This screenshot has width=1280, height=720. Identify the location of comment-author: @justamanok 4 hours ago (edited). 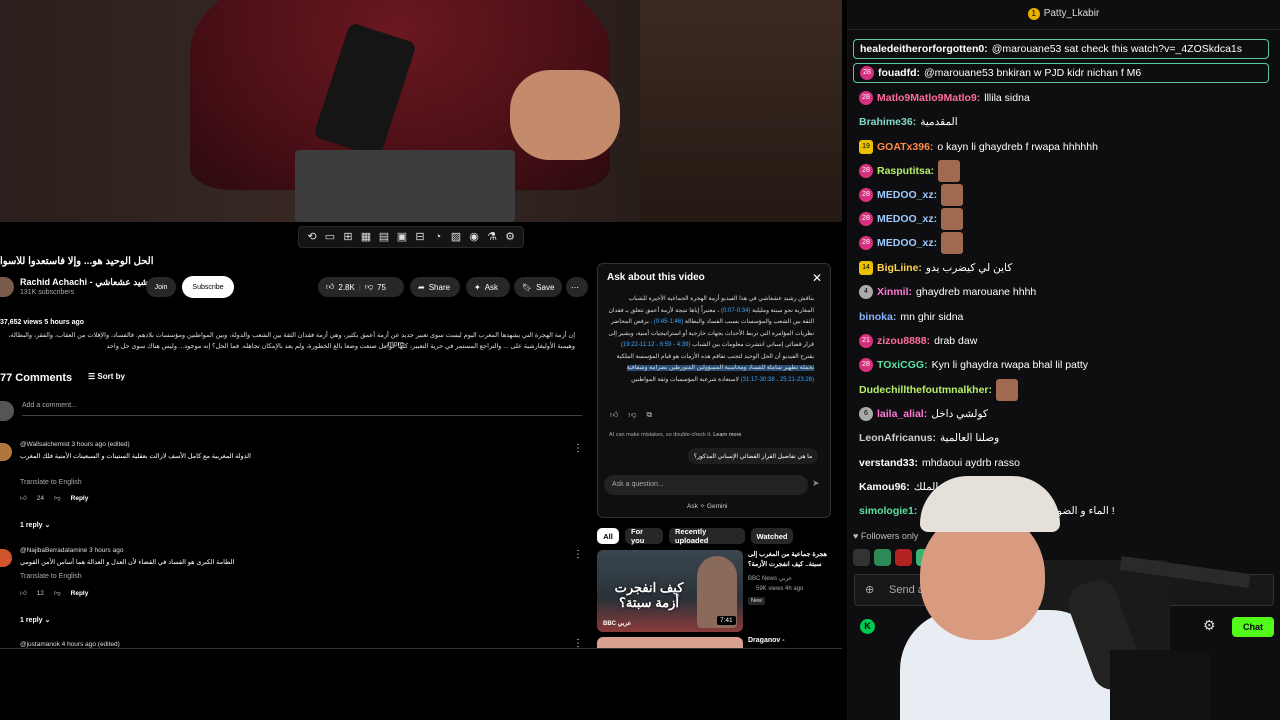
(70, 644).